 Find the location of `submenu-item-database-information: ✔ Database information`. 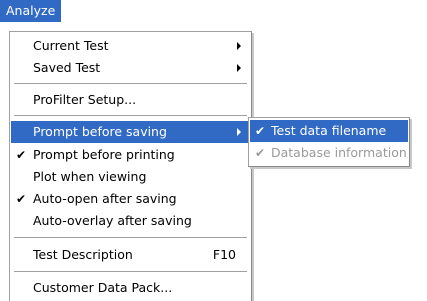

submenu-item-database-information: ✔ Database information is located at coordinates (329, 153).